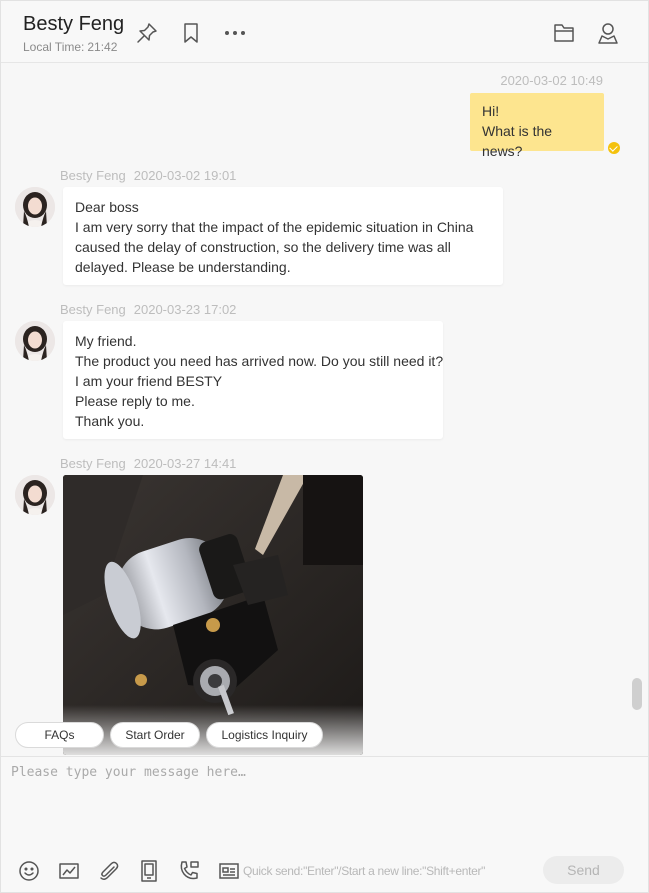  I want to click on emoji-icon, so click(29, 871).